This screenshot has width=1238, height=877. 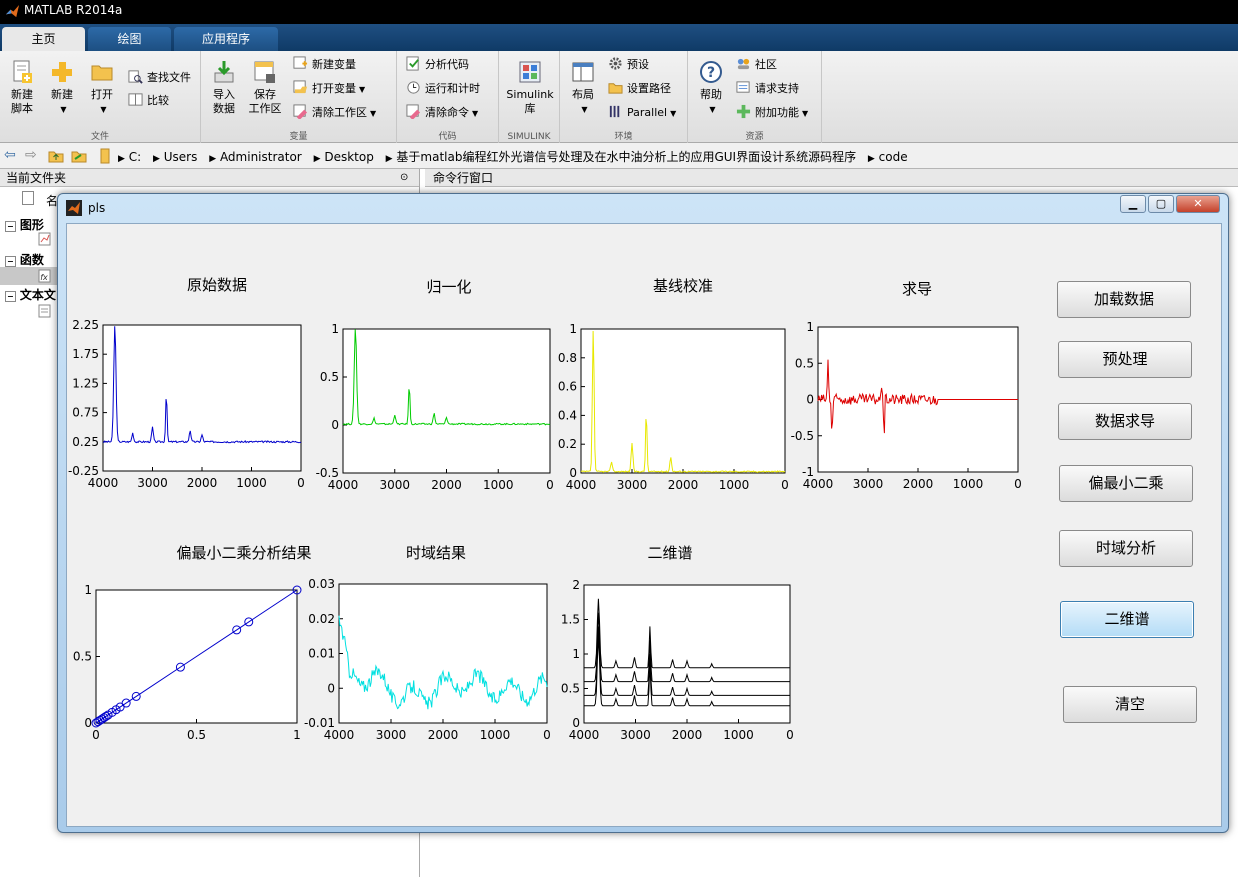 What do you see at coordinates (324, 65) in the screenshot?
I see `new-variable-button: 新建变量` at bounding box center [324, 65].